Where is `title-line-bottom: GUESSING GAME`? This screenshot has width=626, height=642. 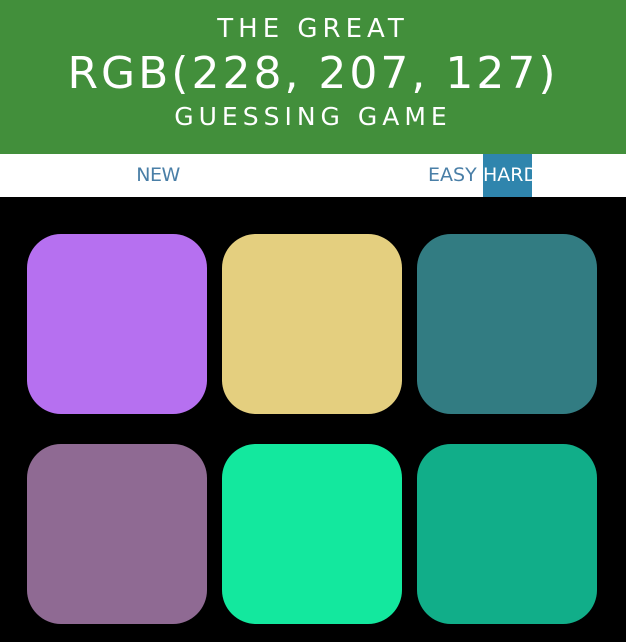 title-line-bottom: GUESSING GAME is located at coordinates (313, 116).